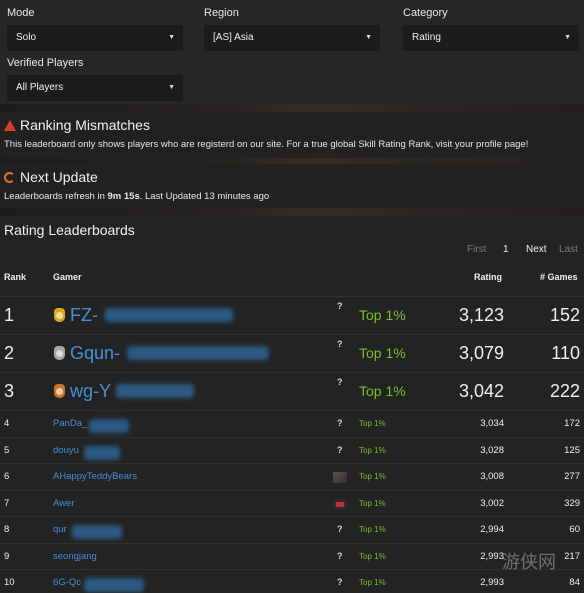  Describe the element at coordinates (506, 249) in the screenshot. I see `current-page: 1` at that location.